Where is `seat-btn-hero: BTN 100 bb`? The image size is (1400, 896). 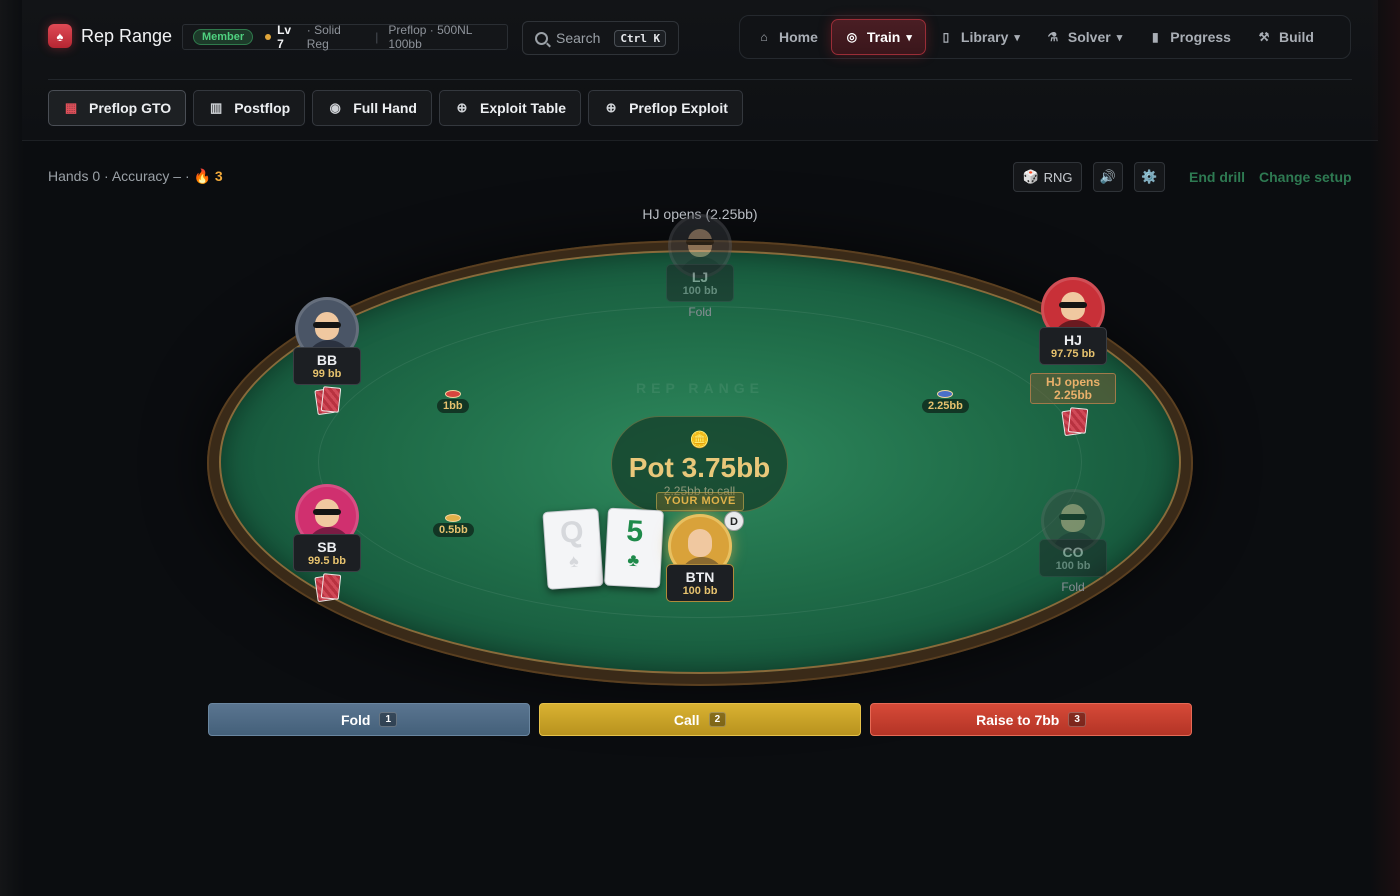
seat-btn-hero: BTN 100 bb is located at coordinates (700, 558).